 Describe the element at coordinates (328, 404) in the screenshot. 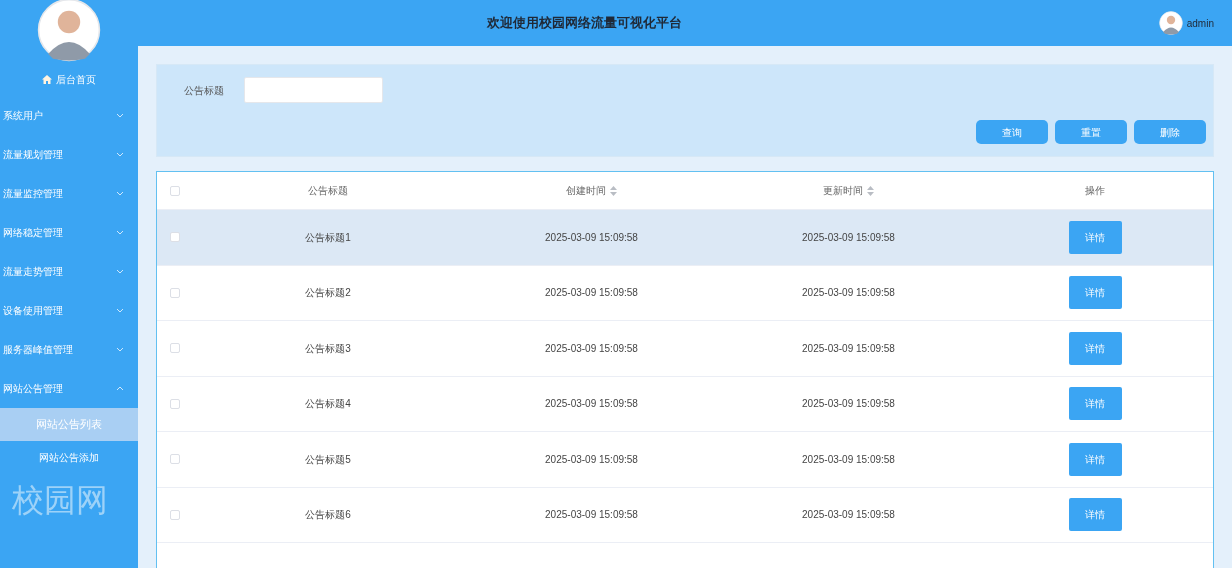

I see `table-cell-text: 公告标题4` at that location.